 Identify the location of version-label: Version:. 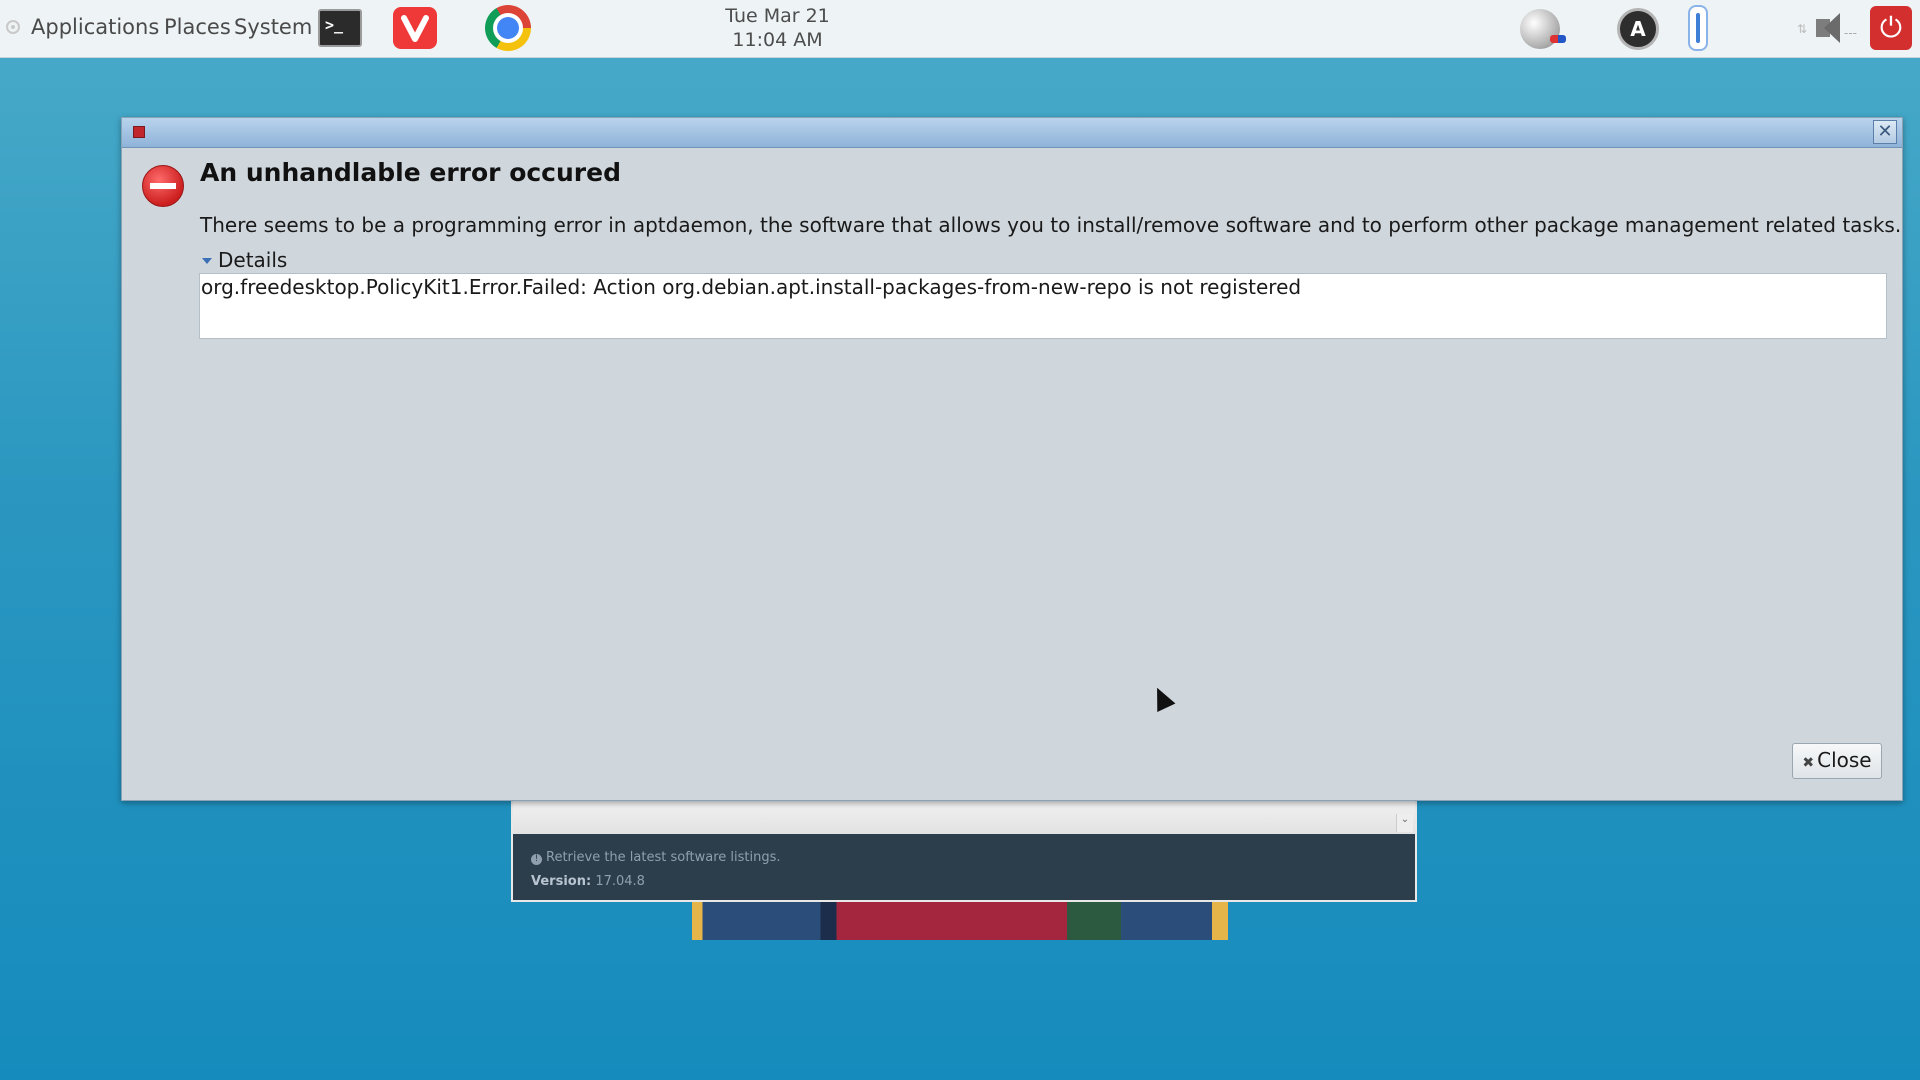
(561, 881).